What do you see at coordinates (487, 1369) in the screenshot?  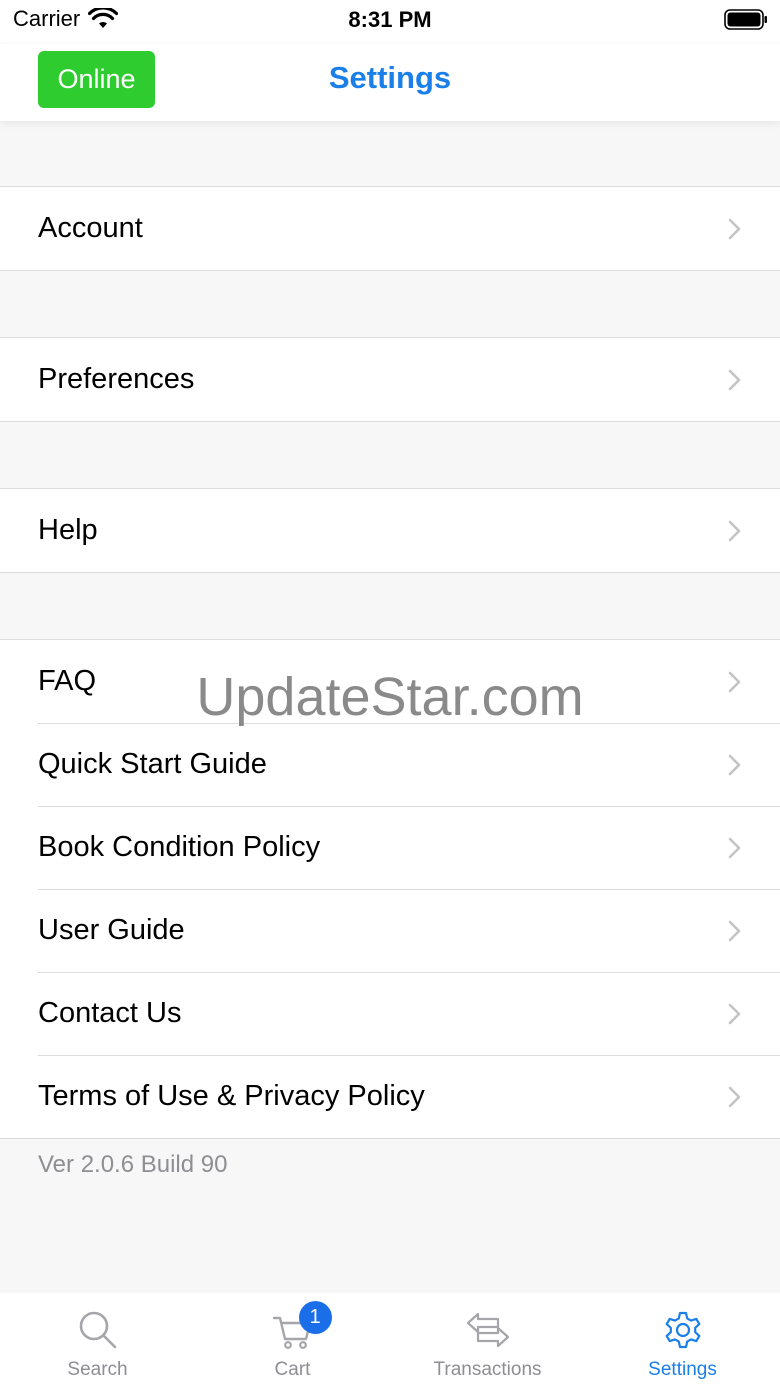 I see `tab-label: Transactions` at bounding box center [487, 1369].